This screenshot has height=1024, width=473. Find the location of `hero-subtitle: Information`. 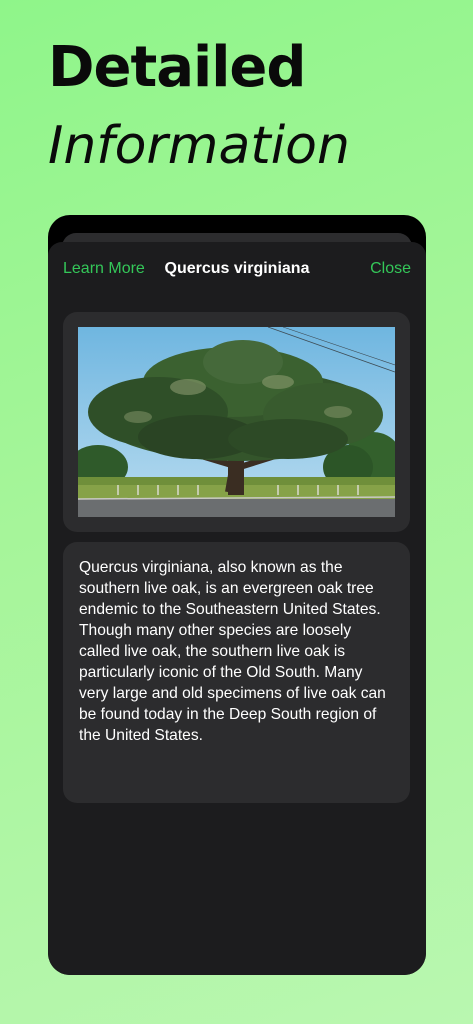

hero-subtitle: Information is located at coordinates (199, 146).